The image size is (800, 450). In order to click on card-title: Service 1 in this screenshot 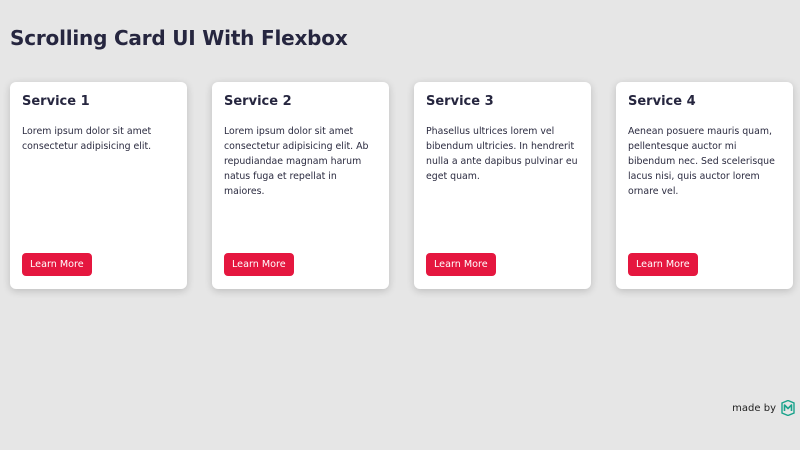, I will do `click(56, 101)`.